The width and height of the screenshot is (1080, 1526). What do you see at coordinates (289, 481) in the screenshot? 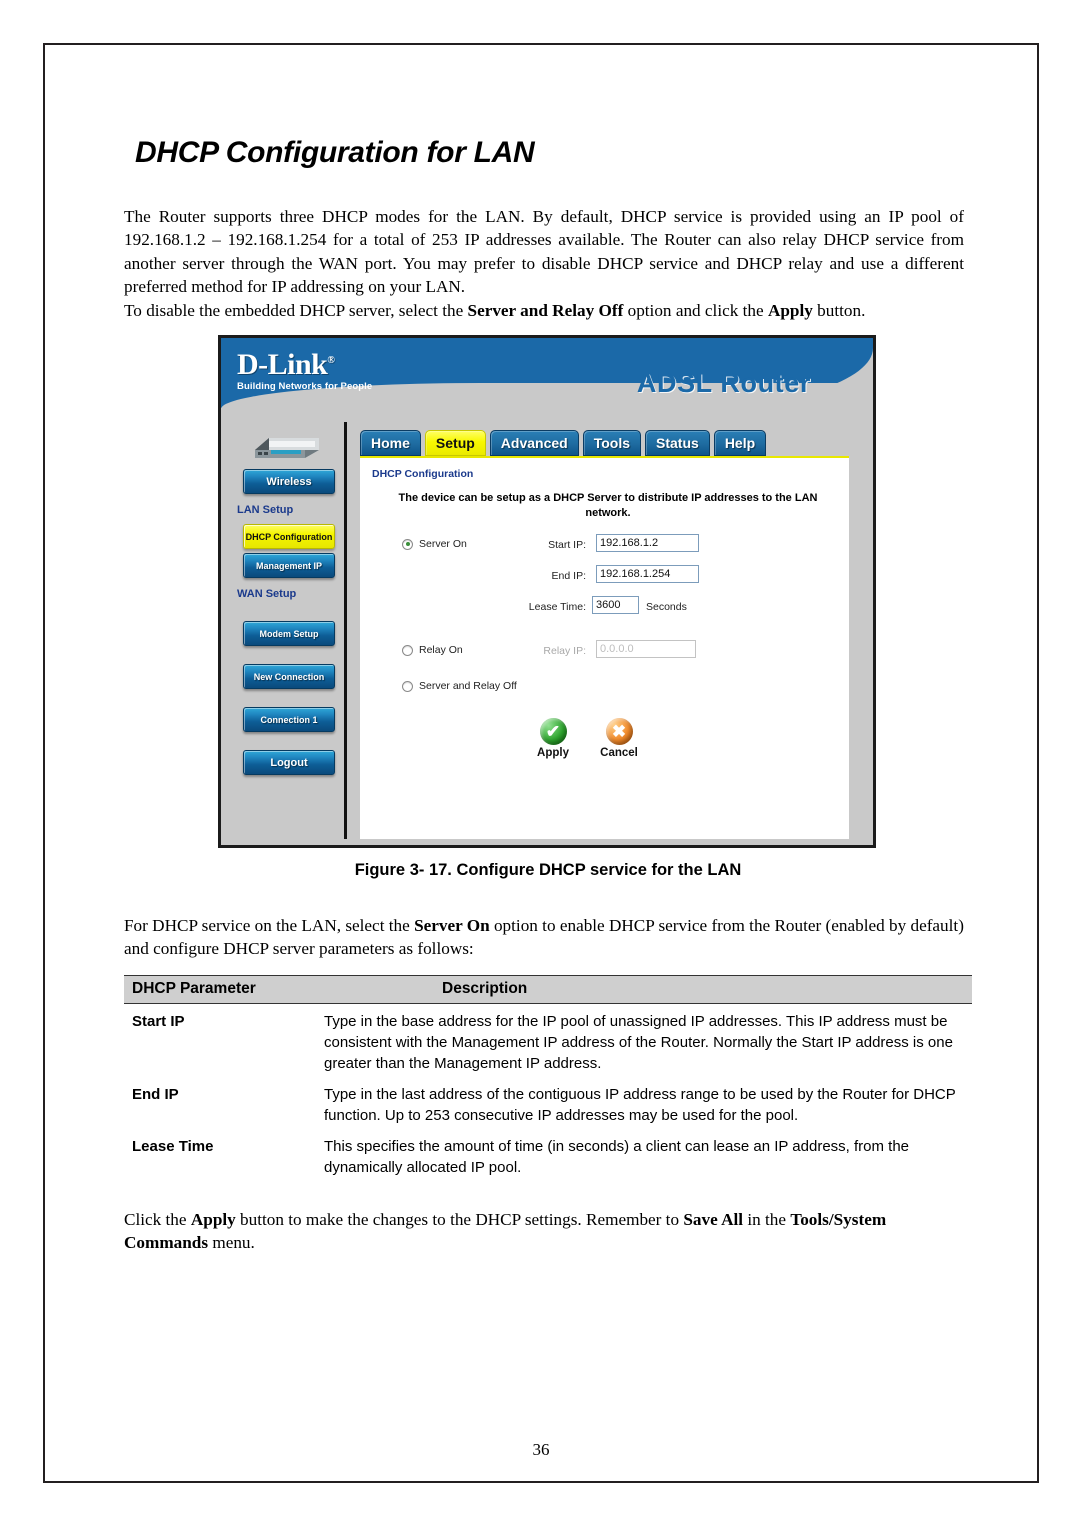
I see `sidebar-button-wireless: Wireless` at bounding box center [289, 481].